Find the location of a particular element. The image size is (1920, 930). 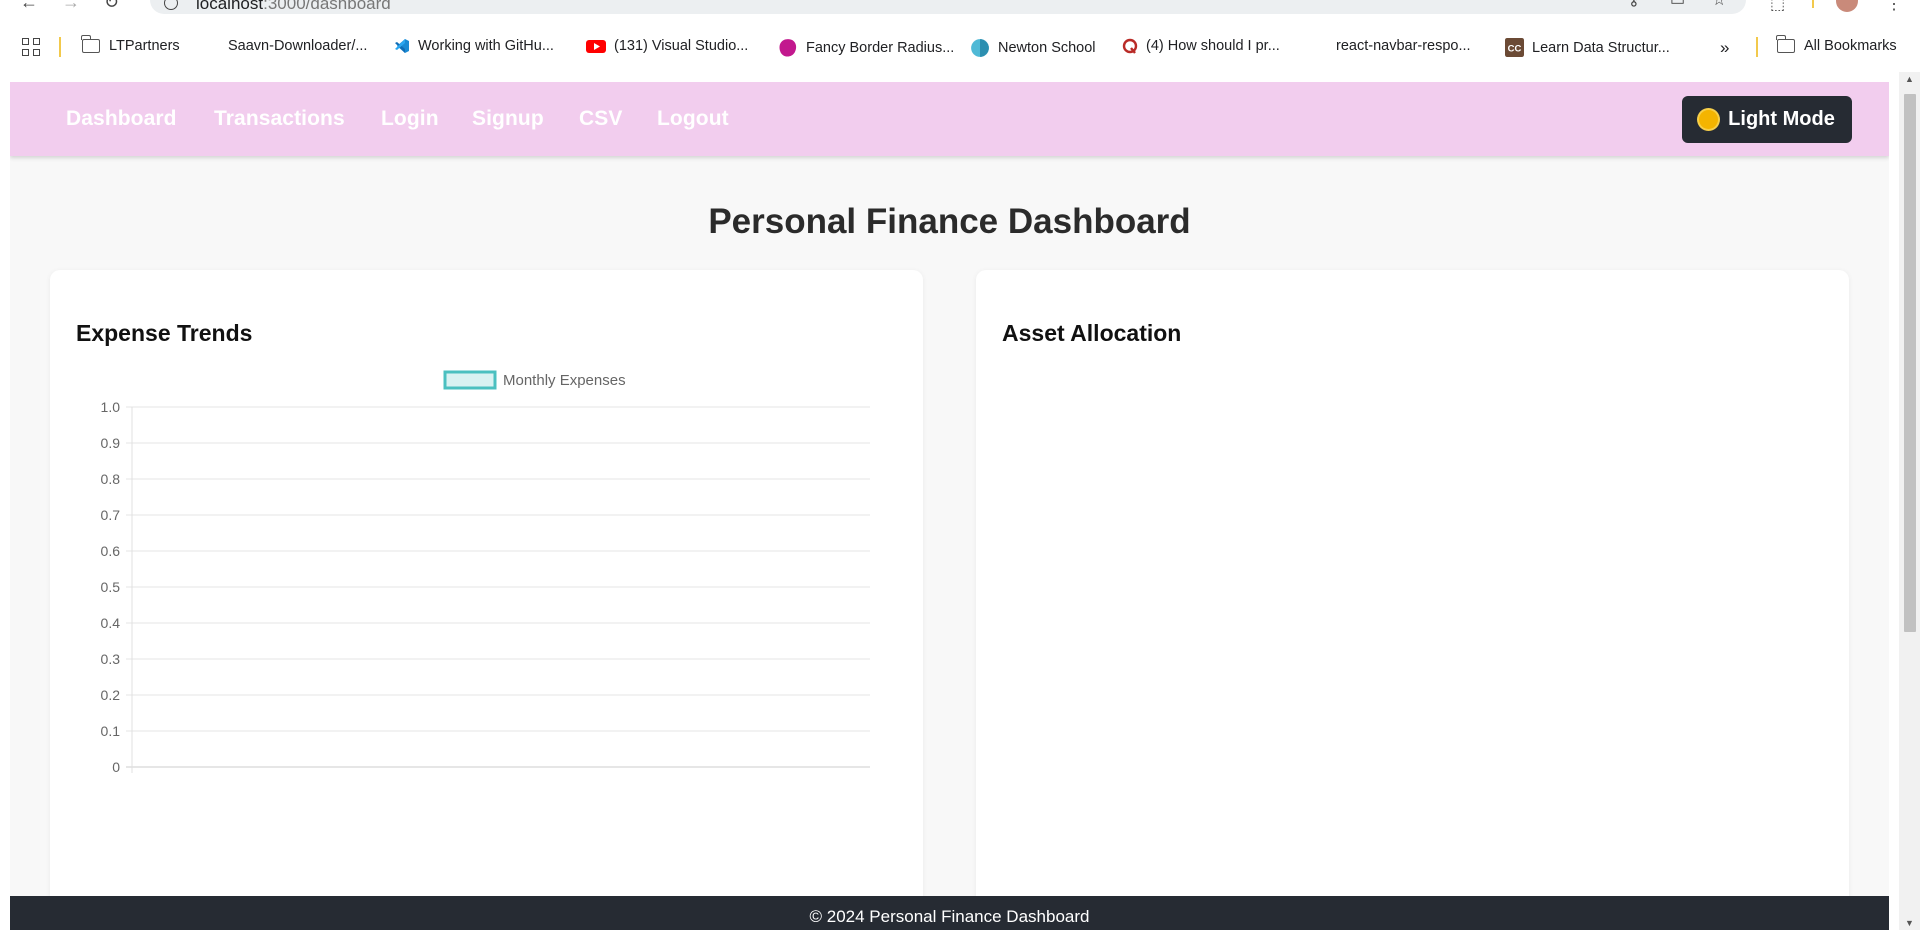

browser-toolbar: ← → ↻ localhost:3000/dashboard ⚷ ▭ ☆ ⬚ ⋮ is located at coordinates (960, 10).